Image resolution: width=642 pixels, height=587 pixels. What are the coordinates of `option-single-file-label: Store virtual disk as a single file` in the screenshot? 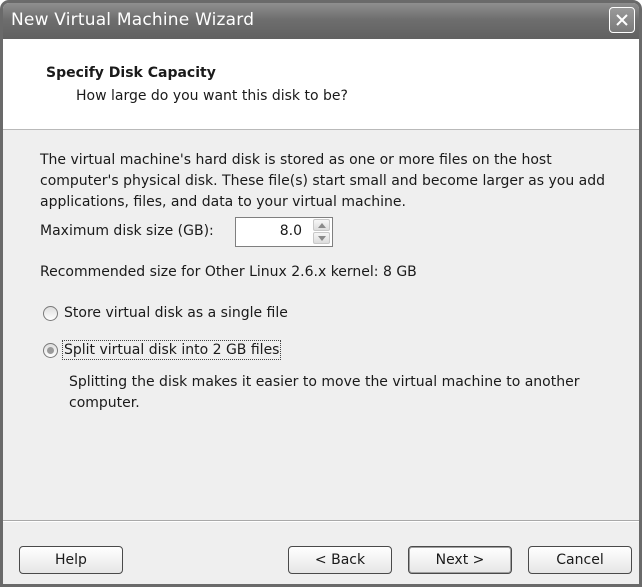 It's located at (176, 313).